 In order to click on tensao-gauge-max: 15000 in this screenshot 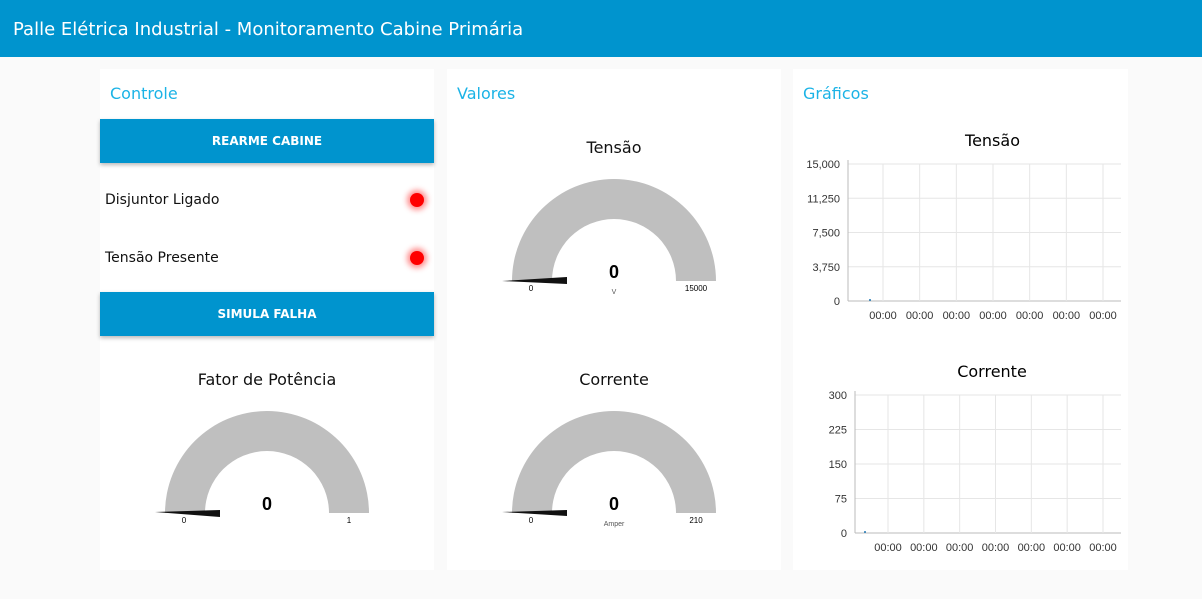, I will do `click(696, 288)`.